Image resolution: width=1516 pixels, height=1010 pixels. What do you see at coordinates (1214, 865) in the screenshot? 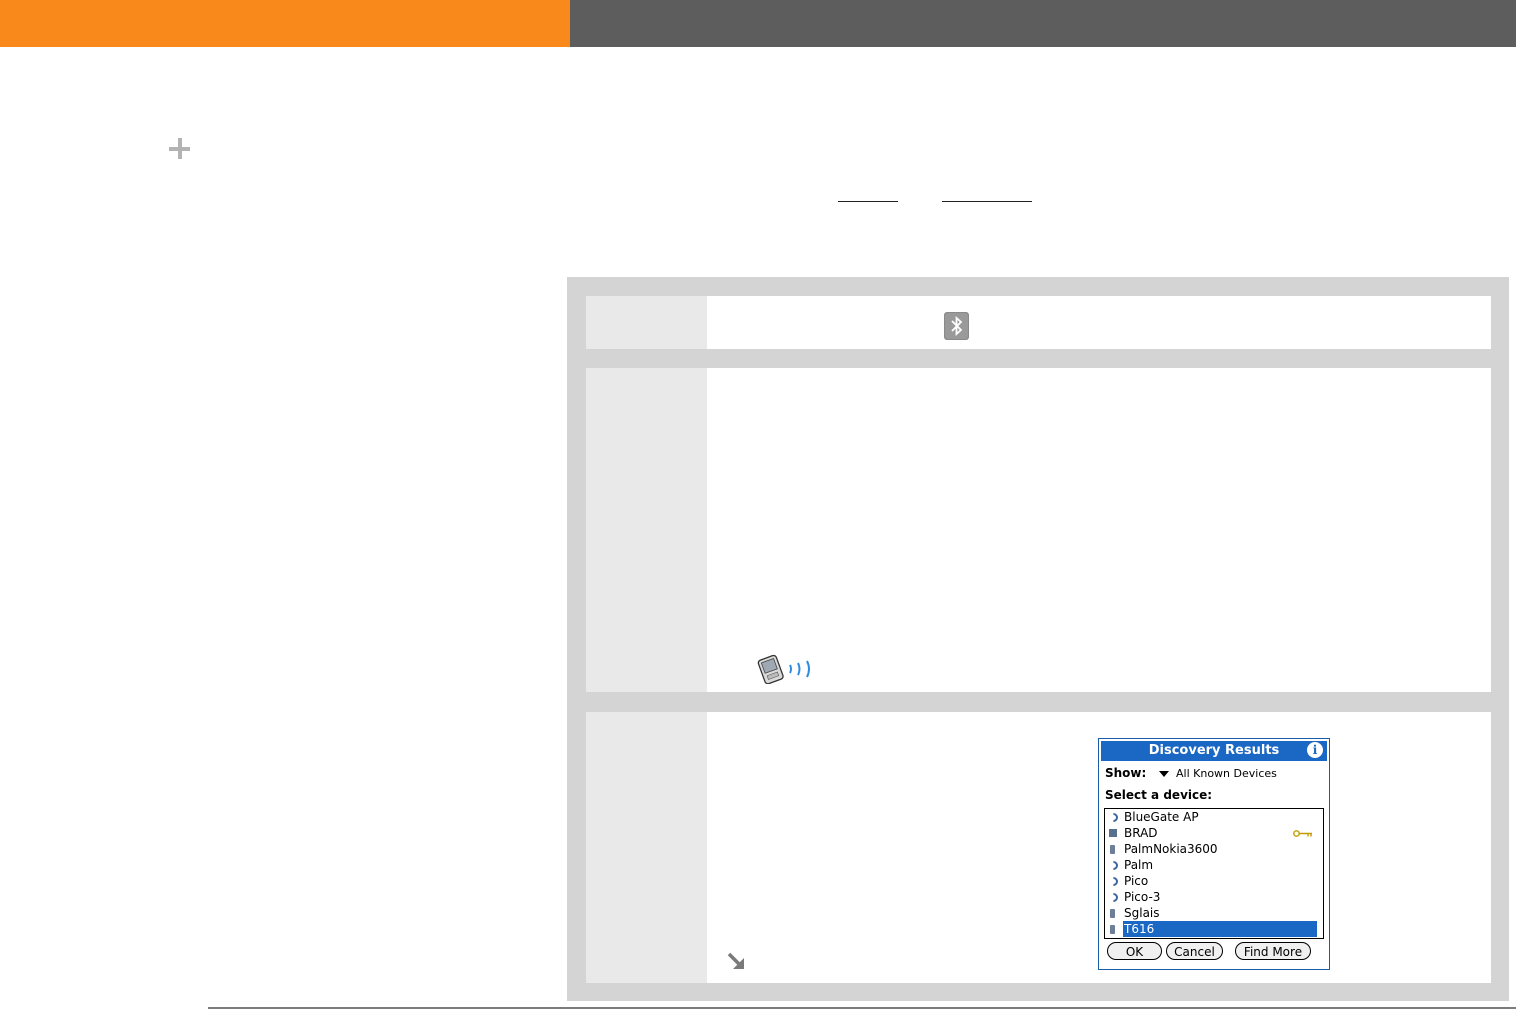
I see `list-item: Palm` at bounding box center [1214, 865].